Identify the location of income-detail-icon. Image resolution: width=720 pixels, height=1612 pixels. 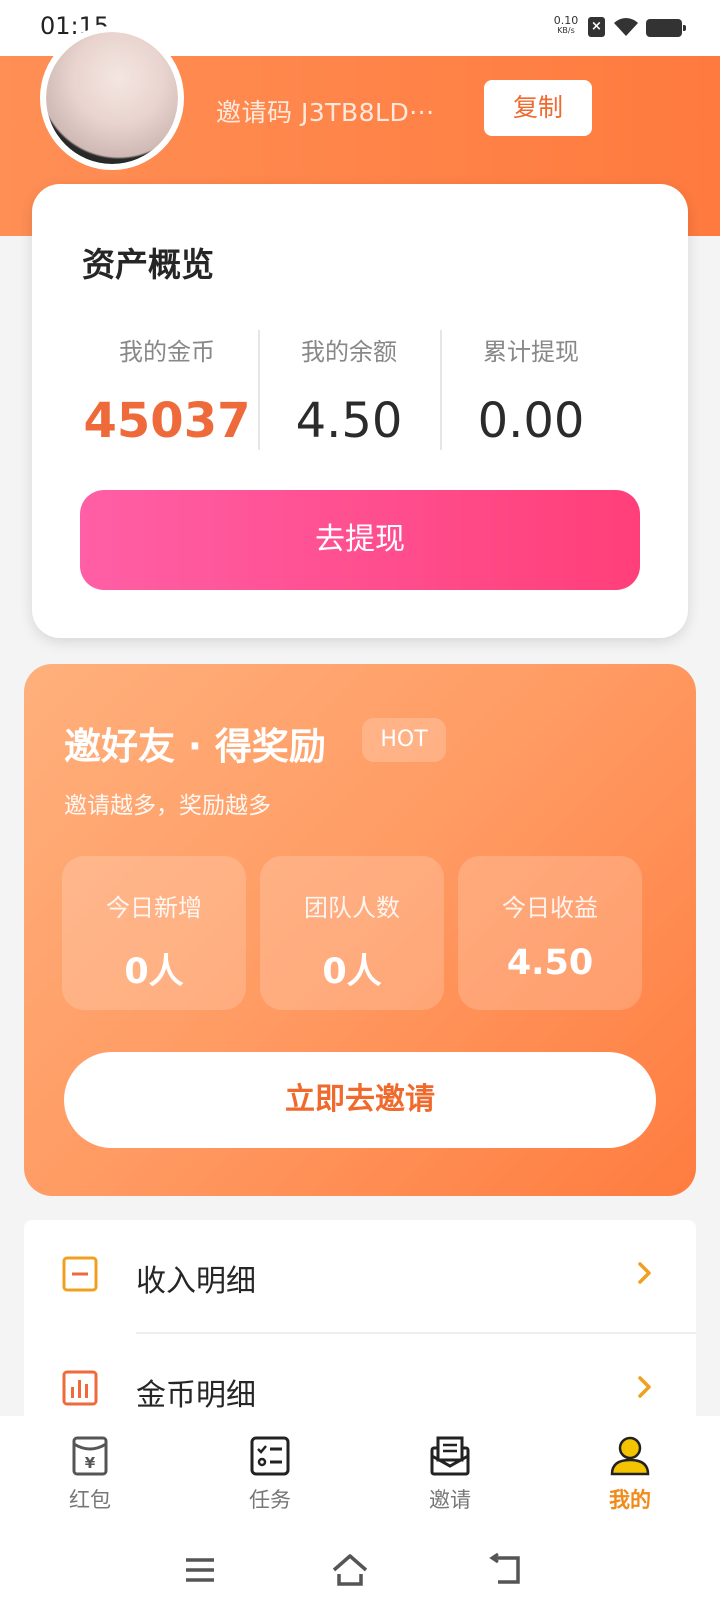
(80, 1274).